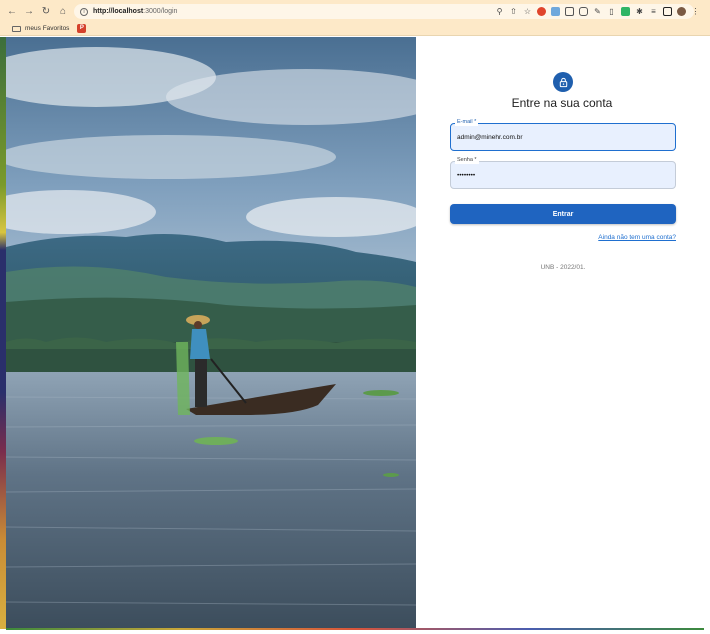 The image size is (710, 634). Describe the element at coordinates (639, 11) in the screenshot. I see `extensions-icon: ✱` at that location.